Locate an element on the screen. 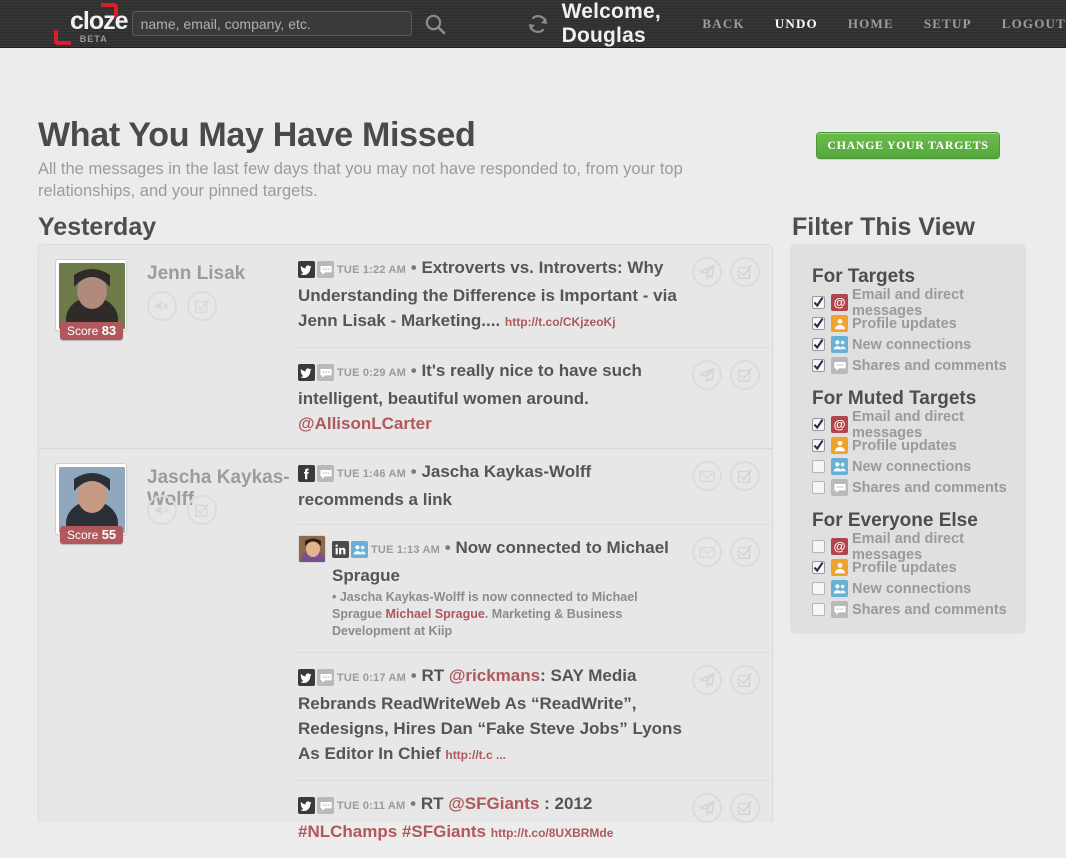  person-summary: Score 83 Jenn Lisak is located at coordinates (166, 346).